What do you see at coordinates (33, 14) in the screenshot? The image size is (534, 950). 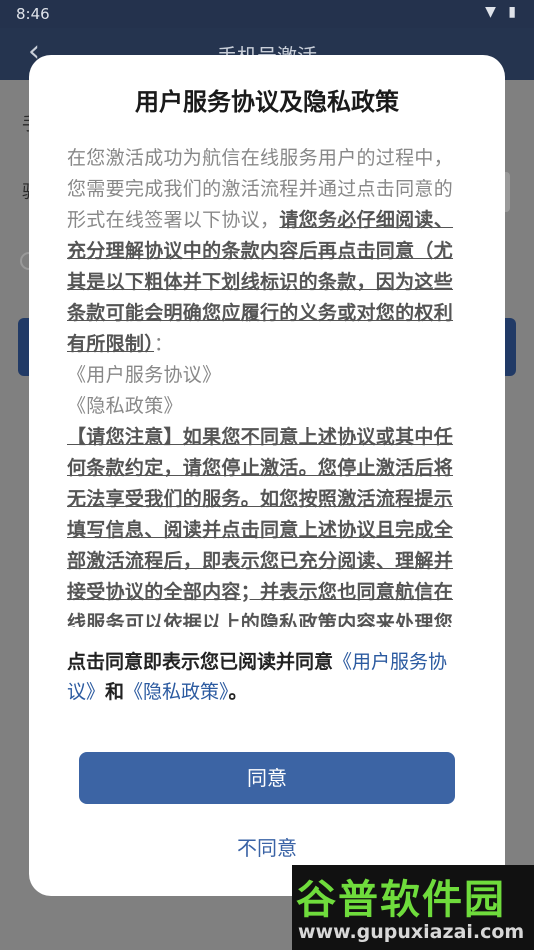 I see `status-time: 8:46` at bounding box center [33, 14].